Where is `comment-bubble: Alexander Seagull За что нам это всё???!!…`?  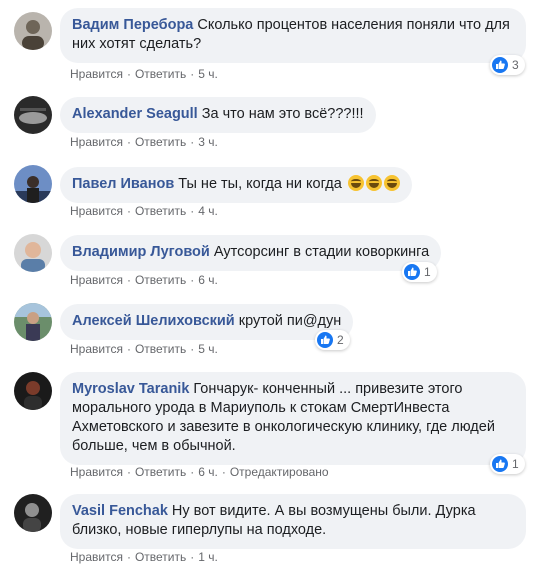 comment-bubble: Alexander Seagull За что нам это всё???!!… is located at coordinates (218, 115).